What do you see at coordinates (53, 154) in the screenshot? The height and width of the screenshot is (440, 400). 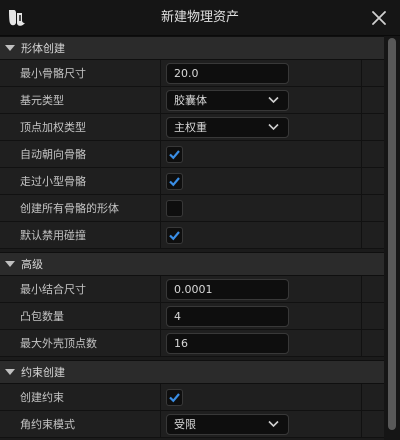 I see `property-label: 自动朝向骨骼` at bounding box center [53, 154].